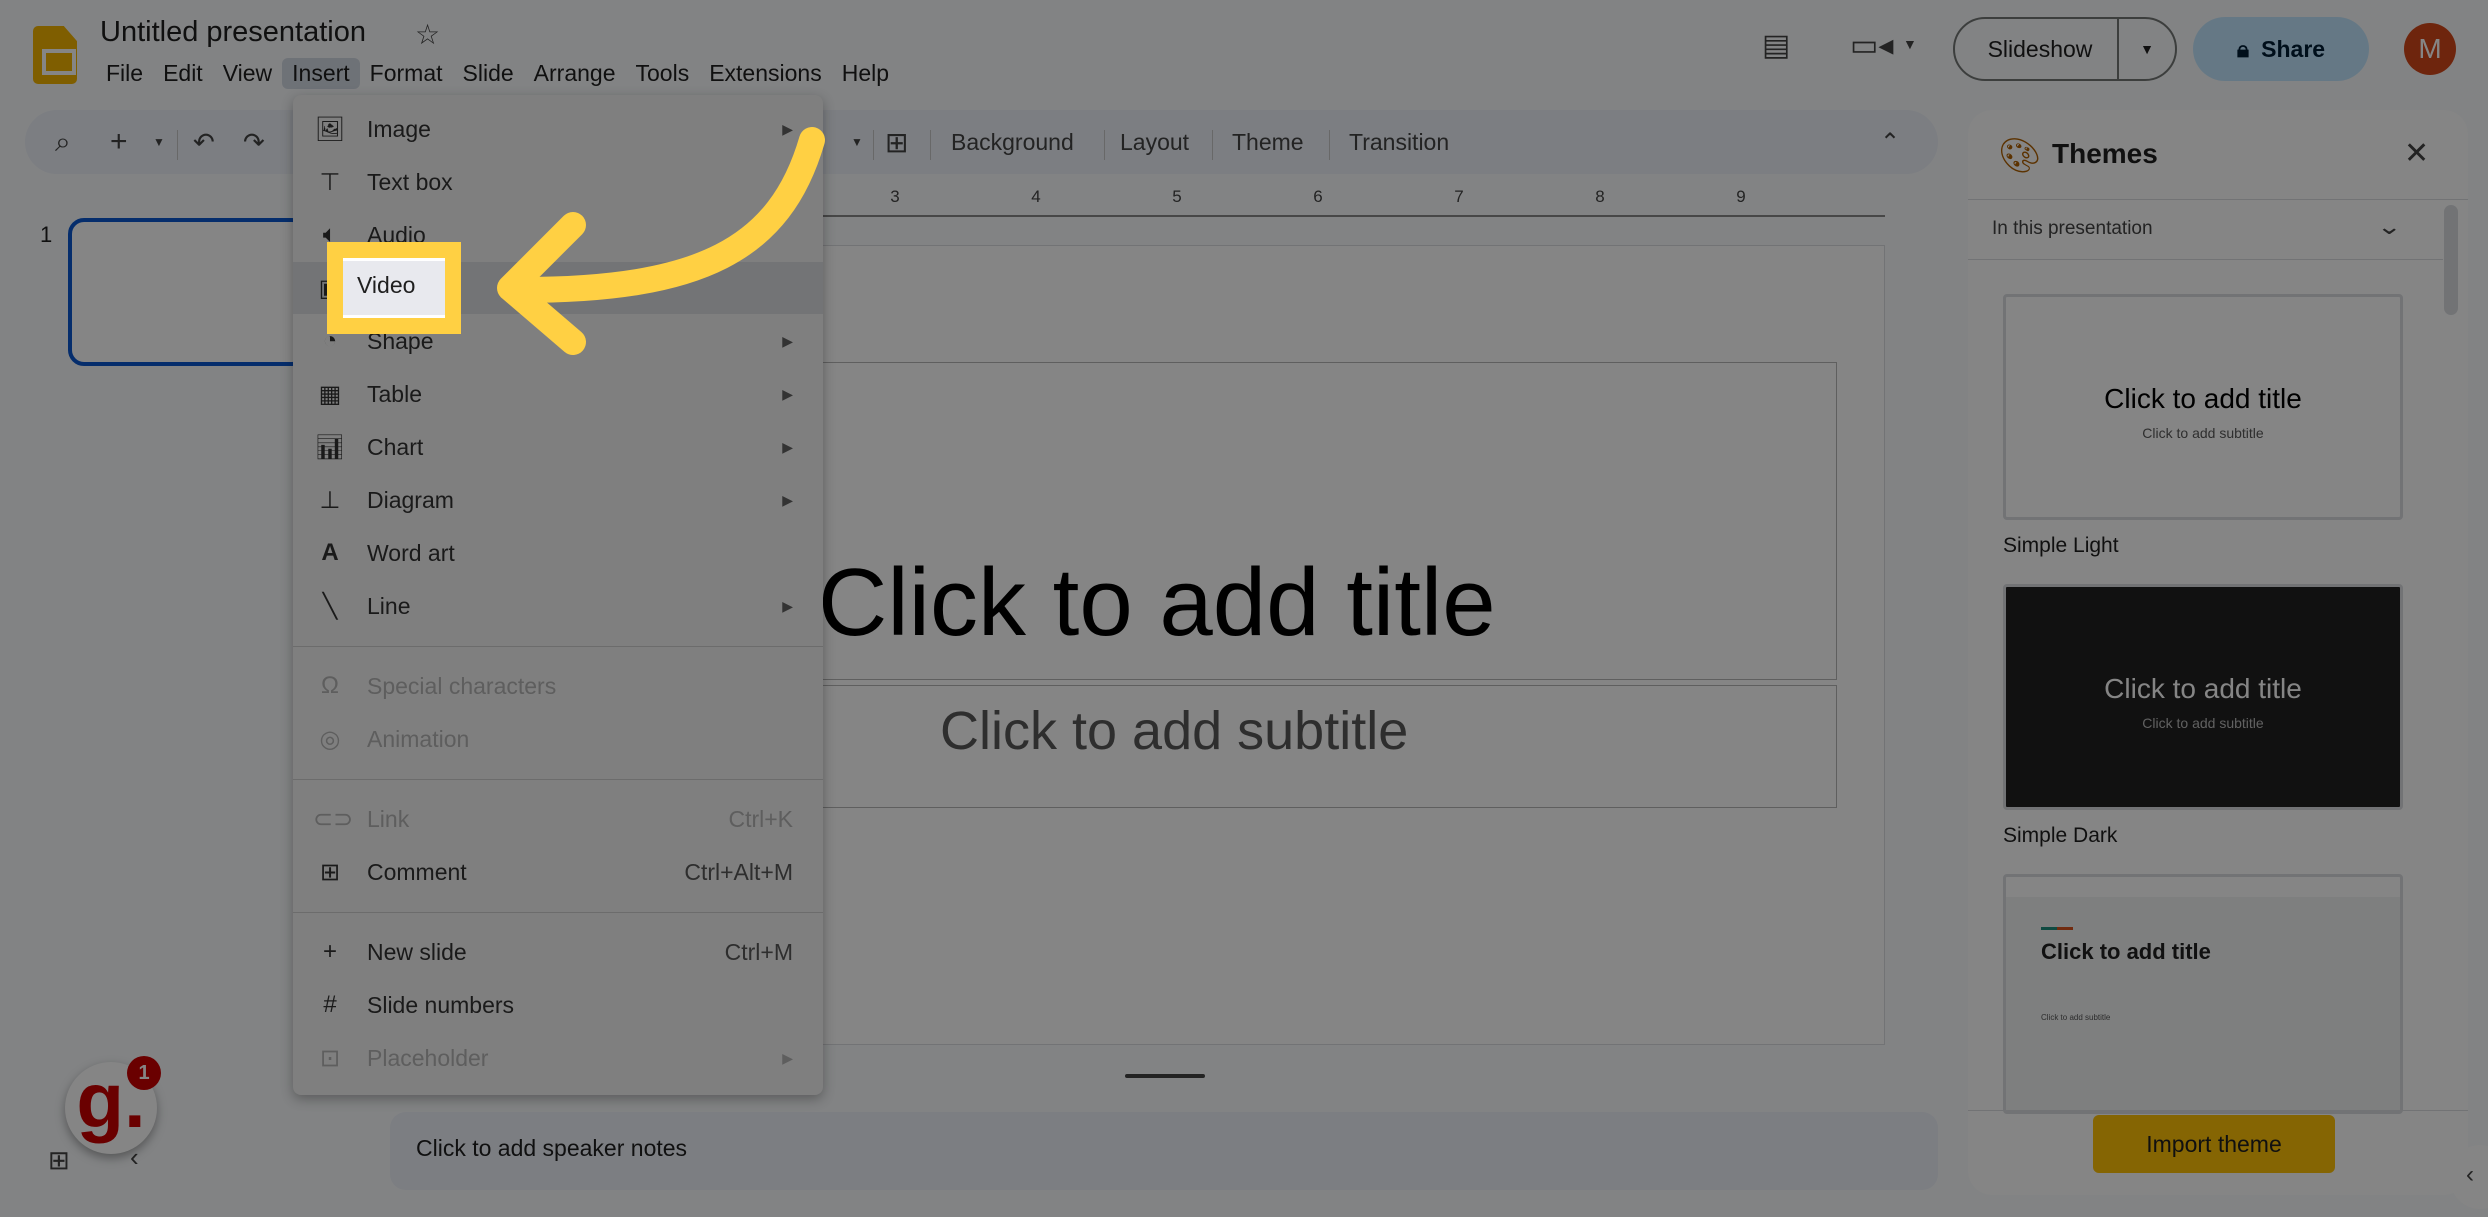 The height and width of the screenshot is (1217, 2488). I want to click on menu-item-label: Text box, so click(410, 181).